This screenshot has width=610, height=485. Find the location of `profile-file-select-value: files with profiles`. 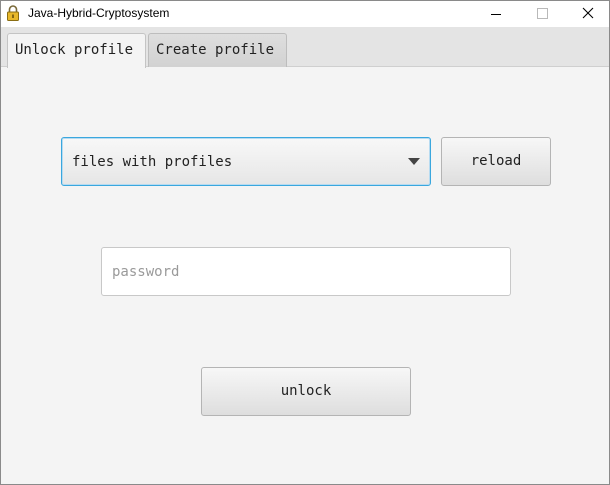

profile-file-select-value: files with profiles is located at coordinates (152, 162).